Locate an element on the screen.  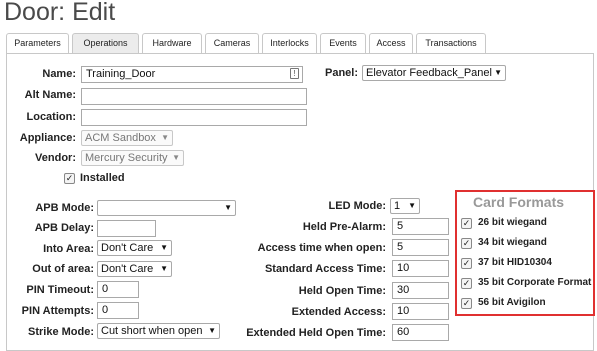
card-format-label: 35 bit Corporate Format is located at coordinates (535, 282).